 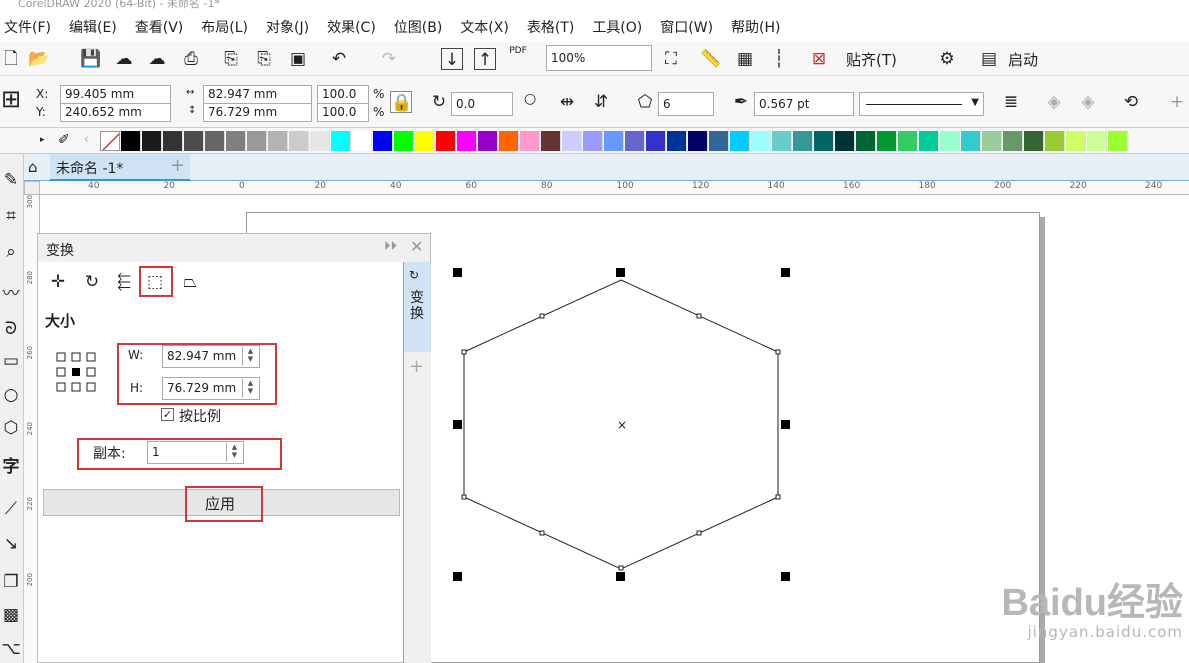 What do you see at coordinates (91, 59) in the screenshot?
I see `save-icon: 💾` at bounding box center [91, 59].